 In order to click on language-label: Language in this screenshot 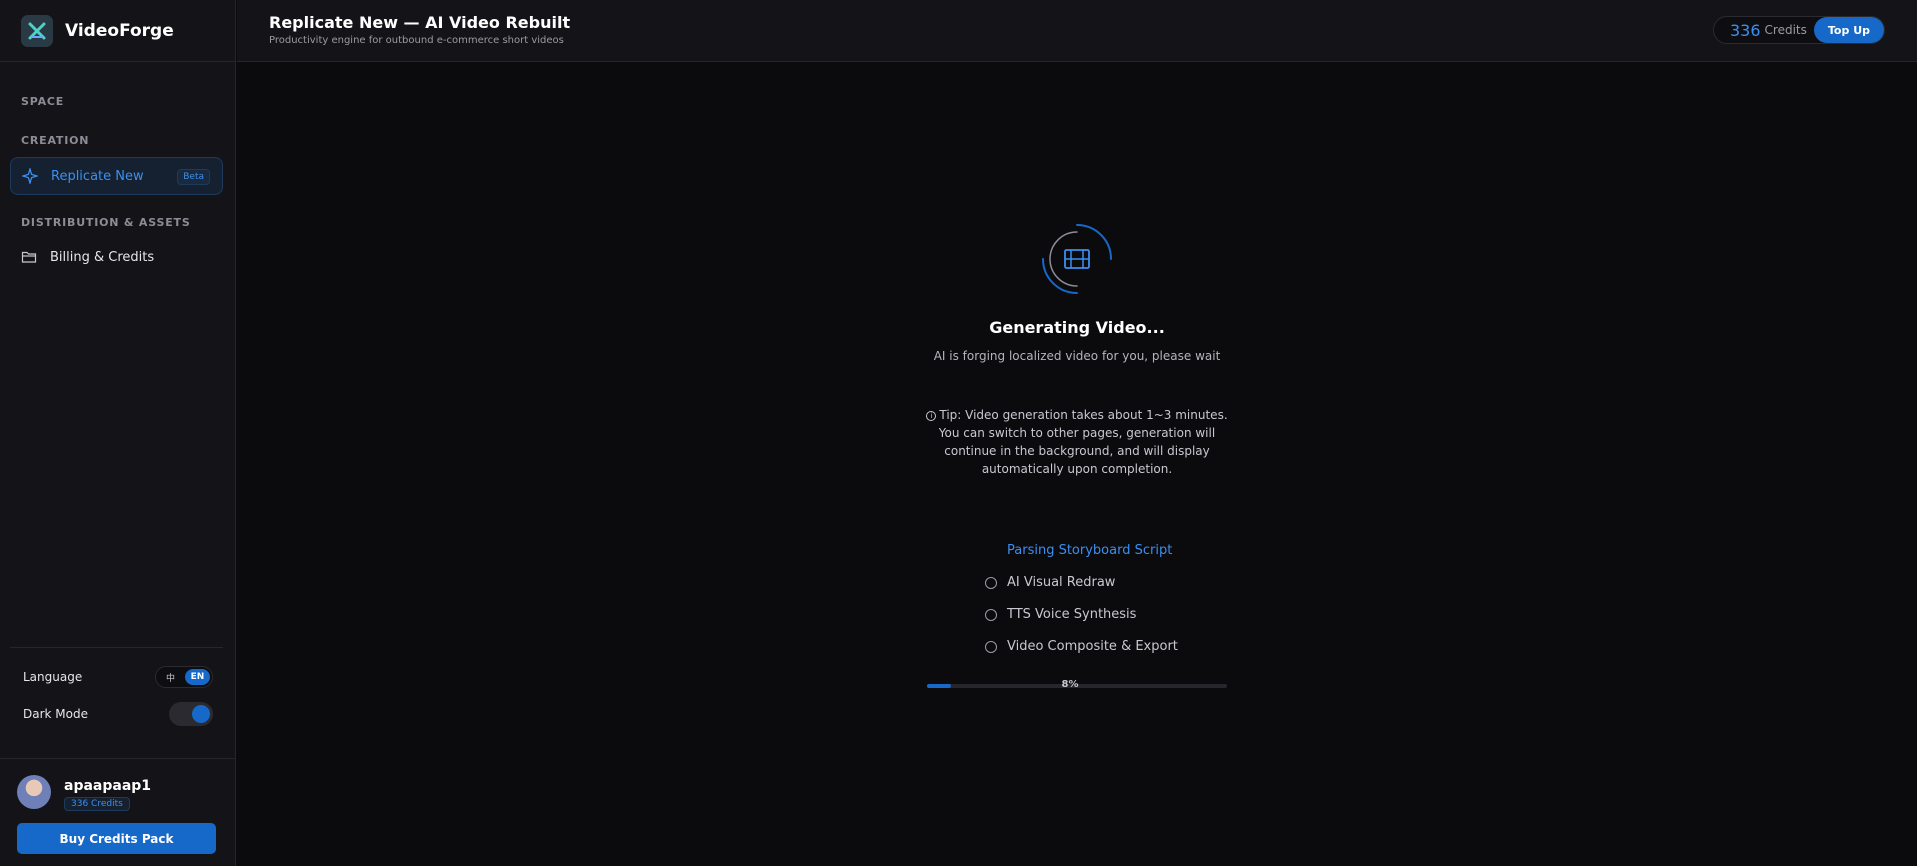, I will do `click(53, 677)`.